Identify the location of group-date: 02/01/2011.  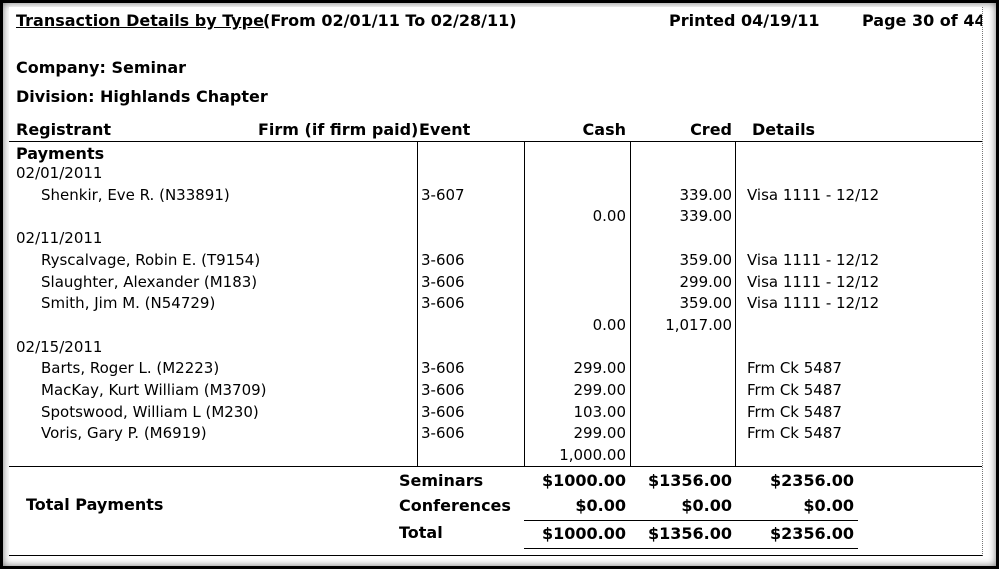
(59, 173).